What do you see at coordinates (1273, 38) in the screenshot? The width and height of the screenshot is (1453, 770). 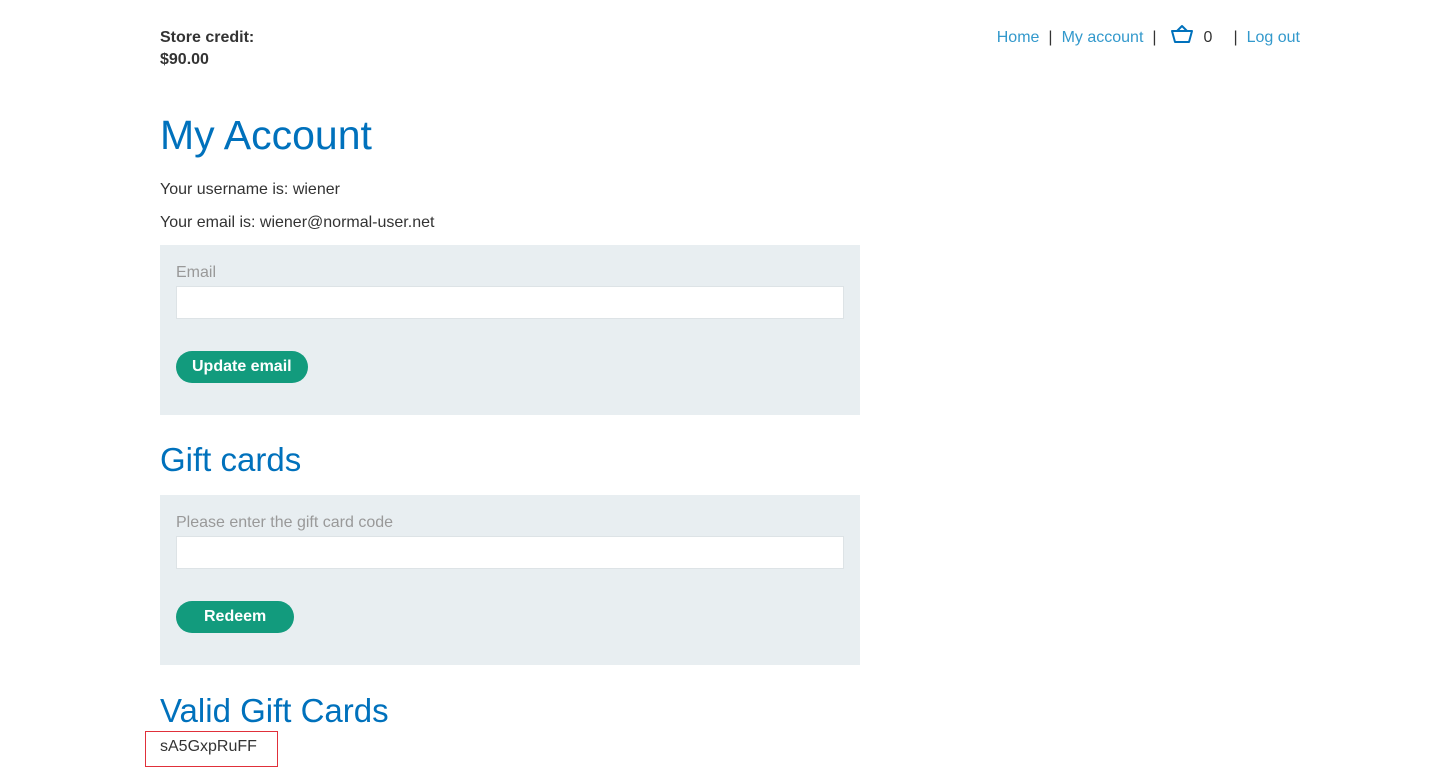 I see `nav-log-out-link: Log out` at bounding box center [1273, 38].